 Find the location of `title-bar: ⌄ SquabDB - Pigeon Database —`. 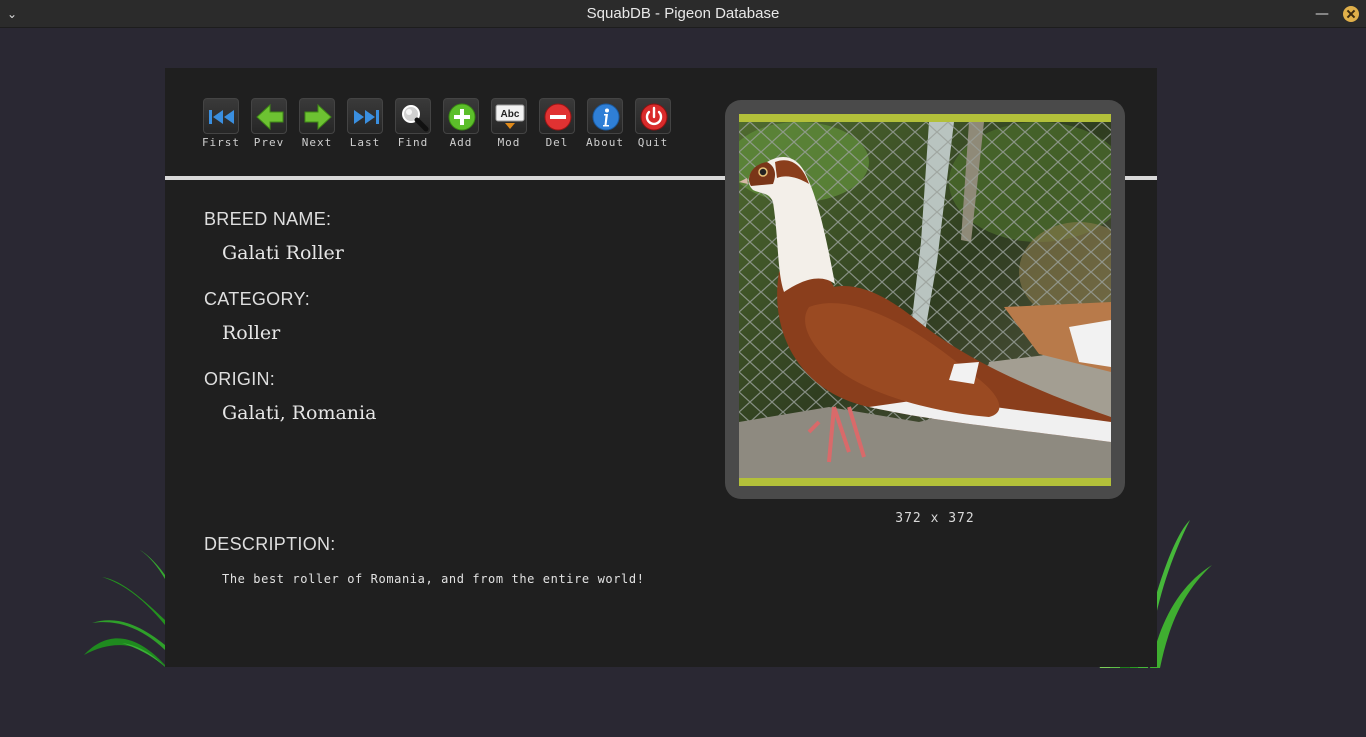

title-bar: ⌄ SquabDB - Pigeon Database — is located at coordinates (683, 14).